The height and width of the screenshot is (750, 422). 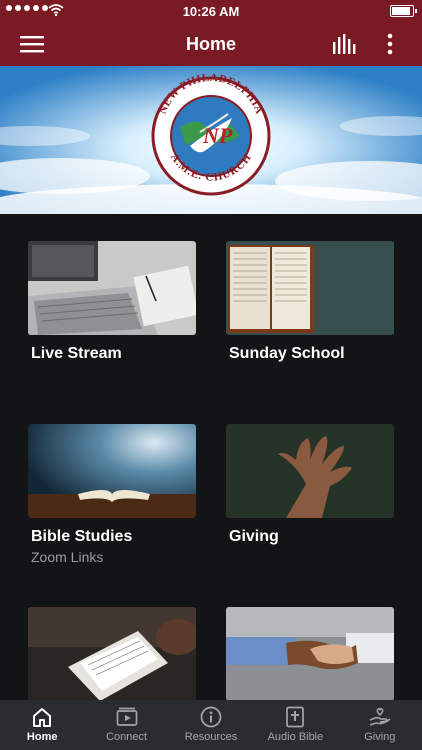 I want to click on tab-connect: Connect, so click(x=126, y=725).